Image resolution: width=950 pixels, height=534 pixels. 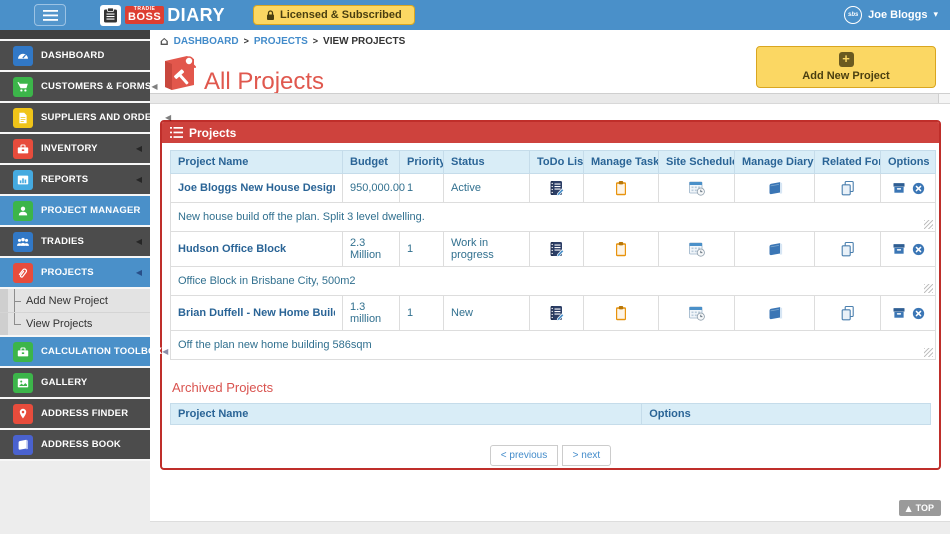 I want to click on sidebar-item-label: SUPPLIERS AND ORDERS, so click(x=103, y=117).